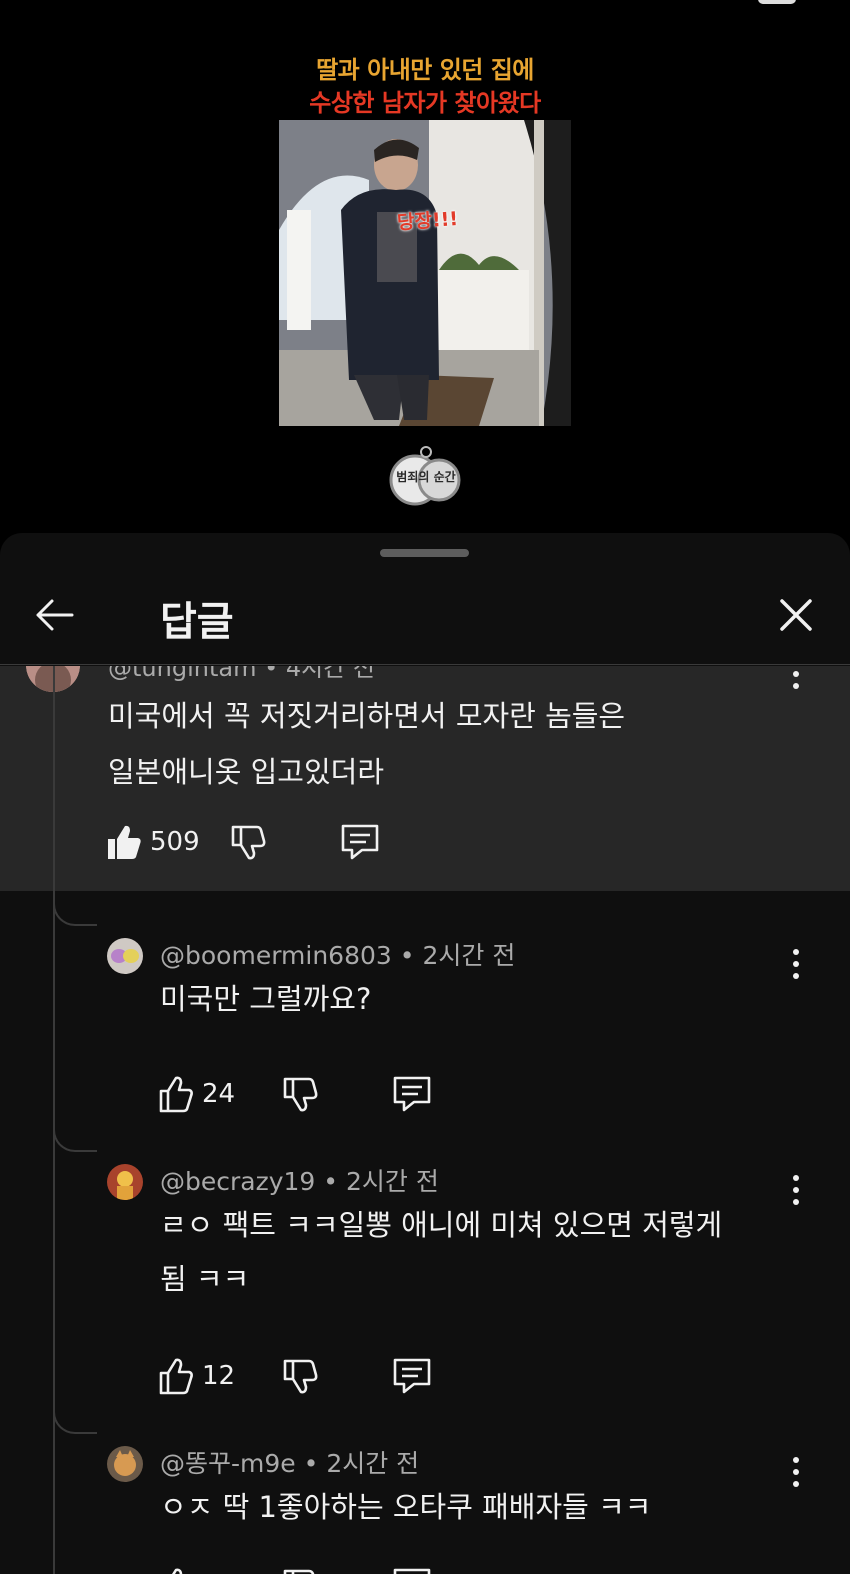 Image resolution: width=850 pixels, height=1574 pixels. What do you see at coordinates (219, 1376) in the screenshot?
I see `like-count: 12` at bounding box center [219, 1376].